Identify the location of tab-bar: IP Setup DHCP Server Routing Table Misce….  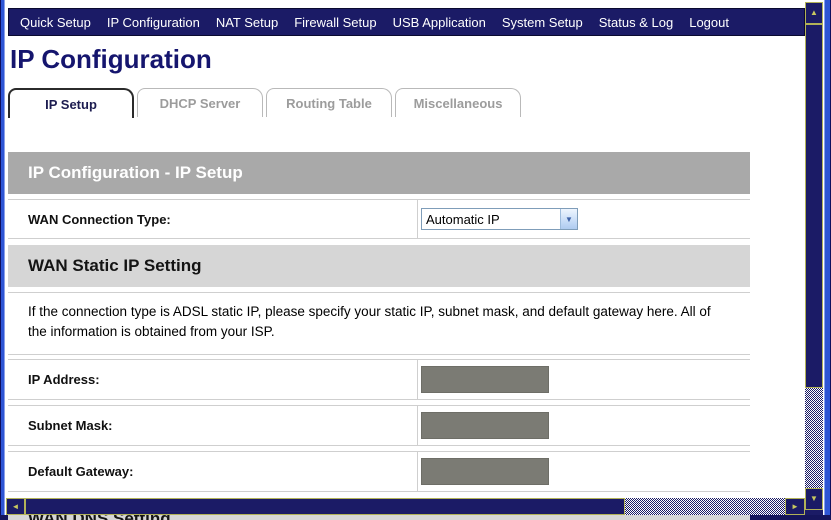
(266, 103).